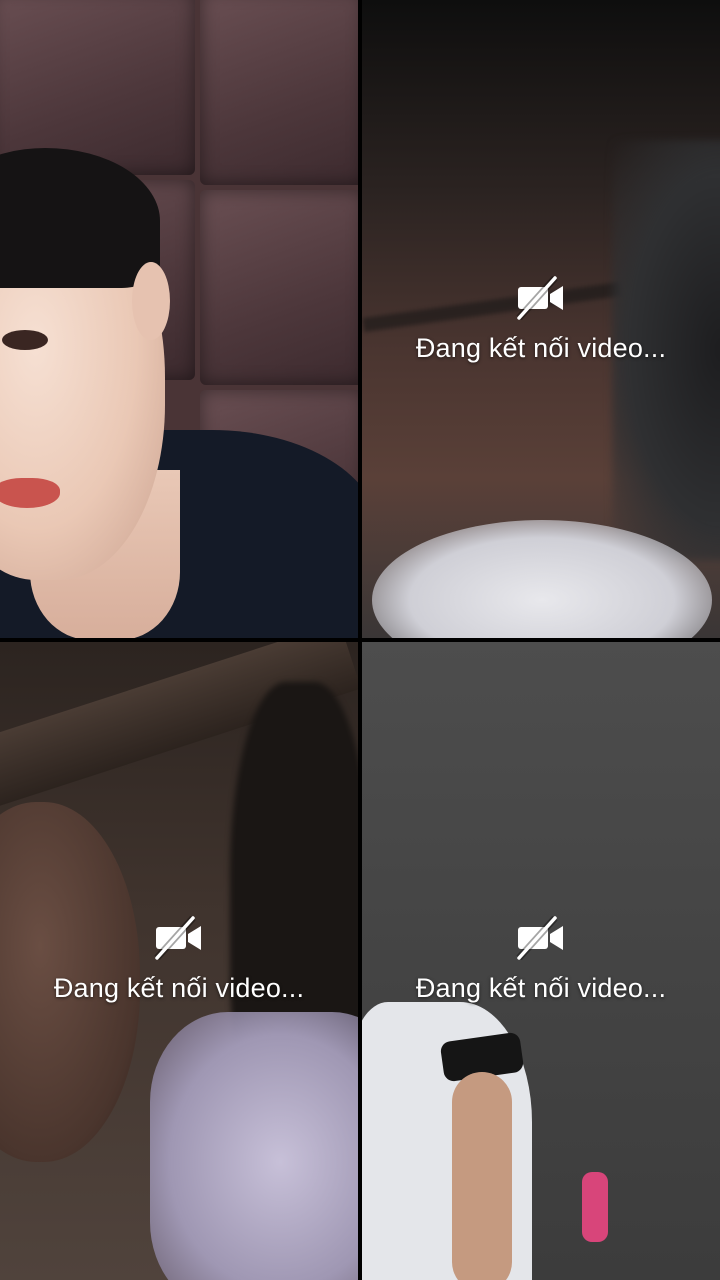 The height and width of the screenshot is (1280, 720). Describe the element at coordinates (25, 340) in the screenshot. I see `person-eye` at that location.